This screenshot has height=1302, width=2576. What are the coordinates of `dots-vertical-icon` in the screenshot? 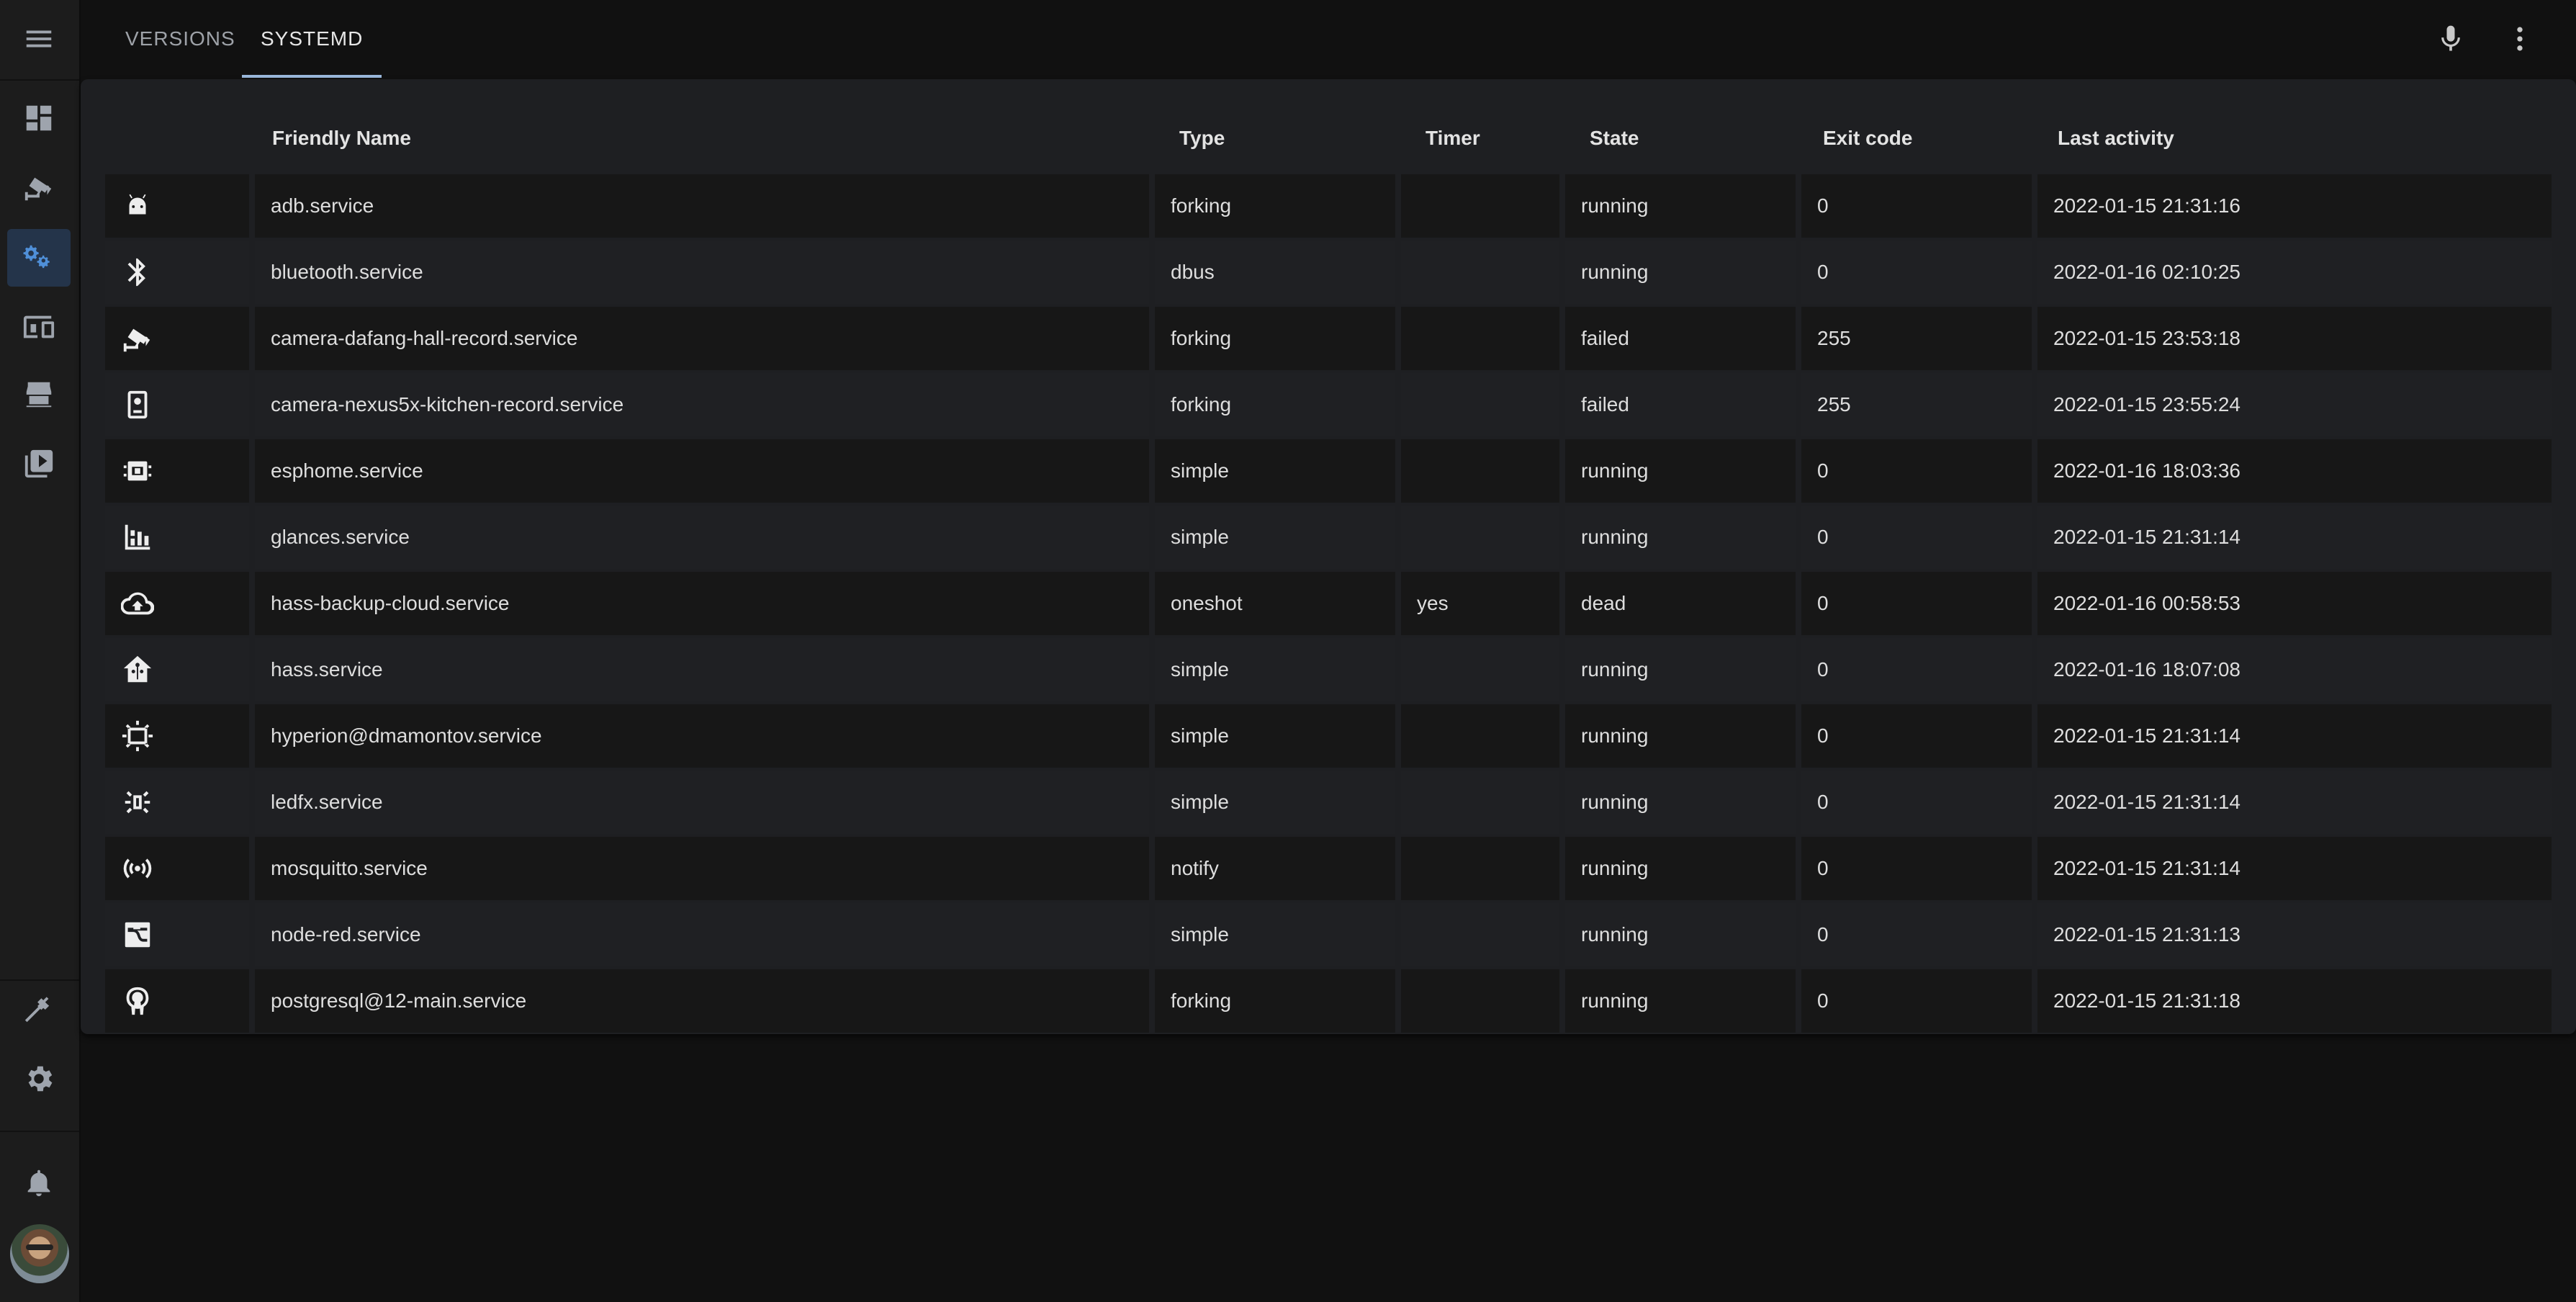 It's located at (2520, 39).